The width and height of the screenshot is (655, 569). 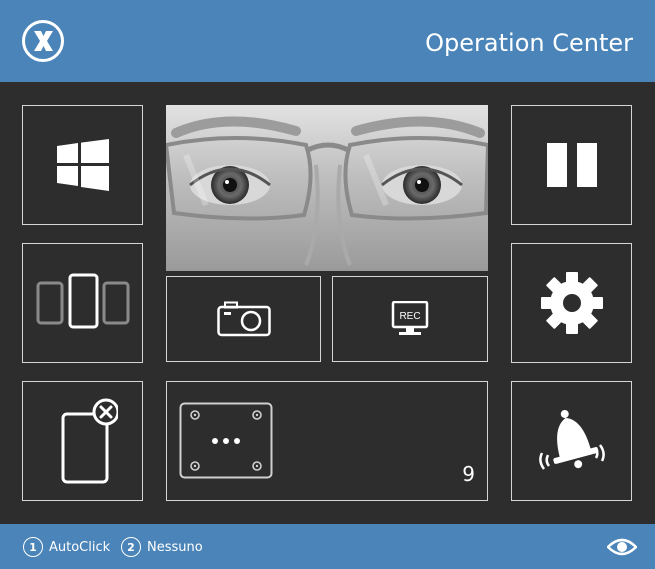 I want to click on gear-icon, so click(x=571, y=303).